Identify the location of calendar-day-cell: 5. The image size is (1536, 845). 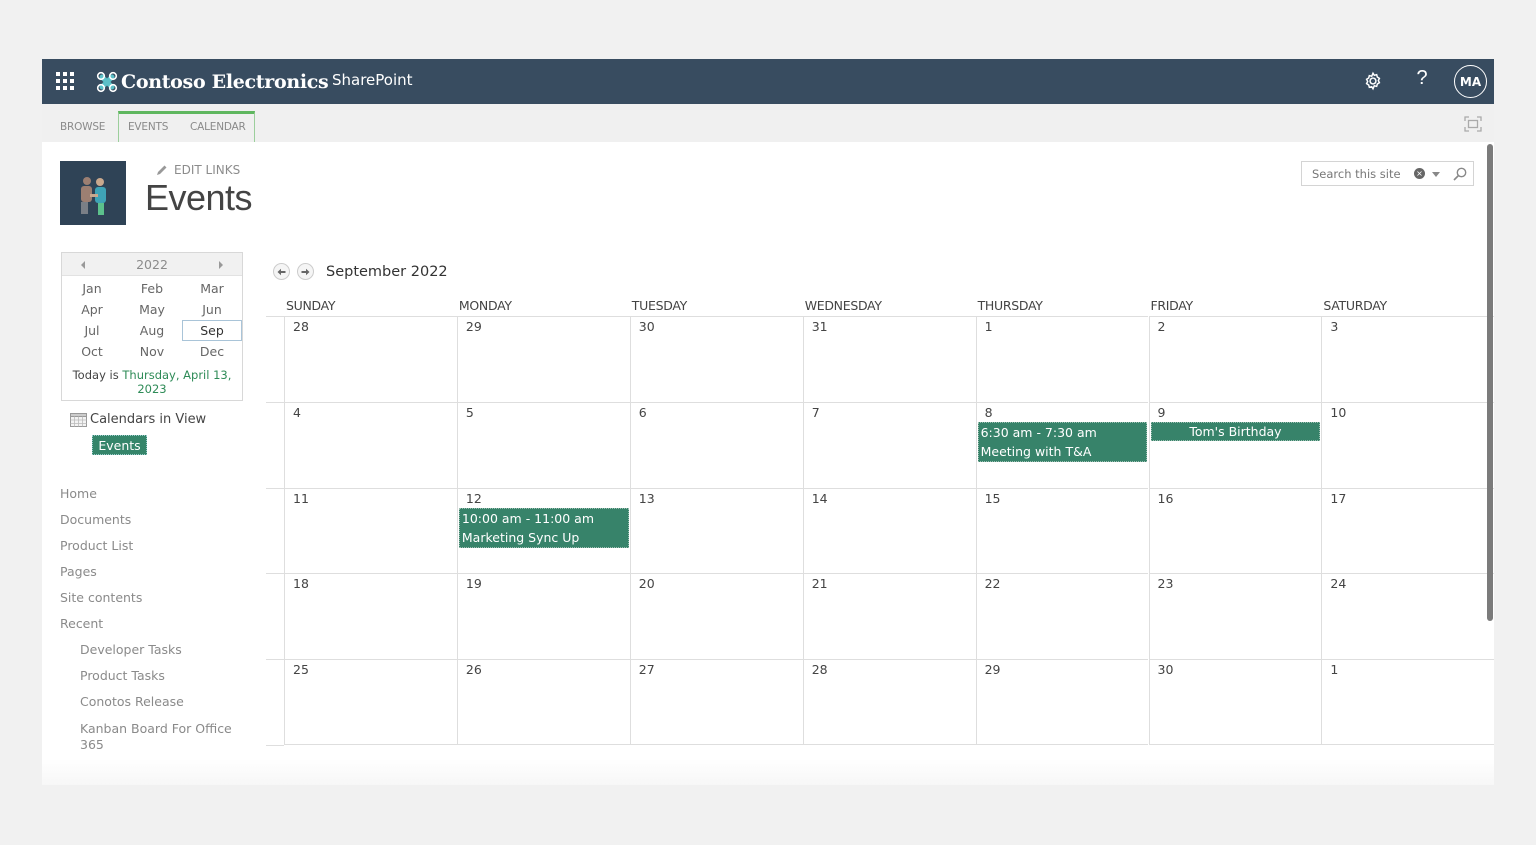
(543, 444).